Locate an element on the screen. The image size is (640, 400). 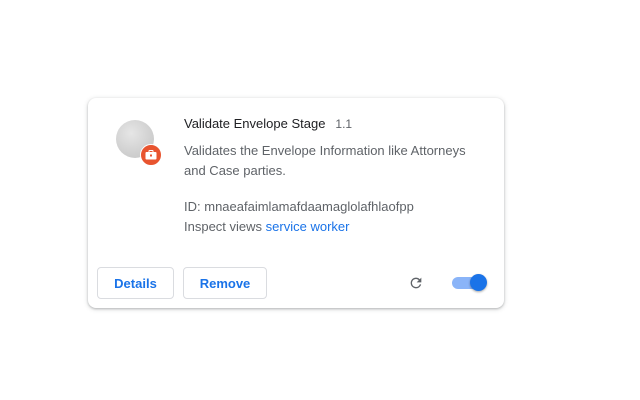
reload-button is located at coordinates (416, 283).